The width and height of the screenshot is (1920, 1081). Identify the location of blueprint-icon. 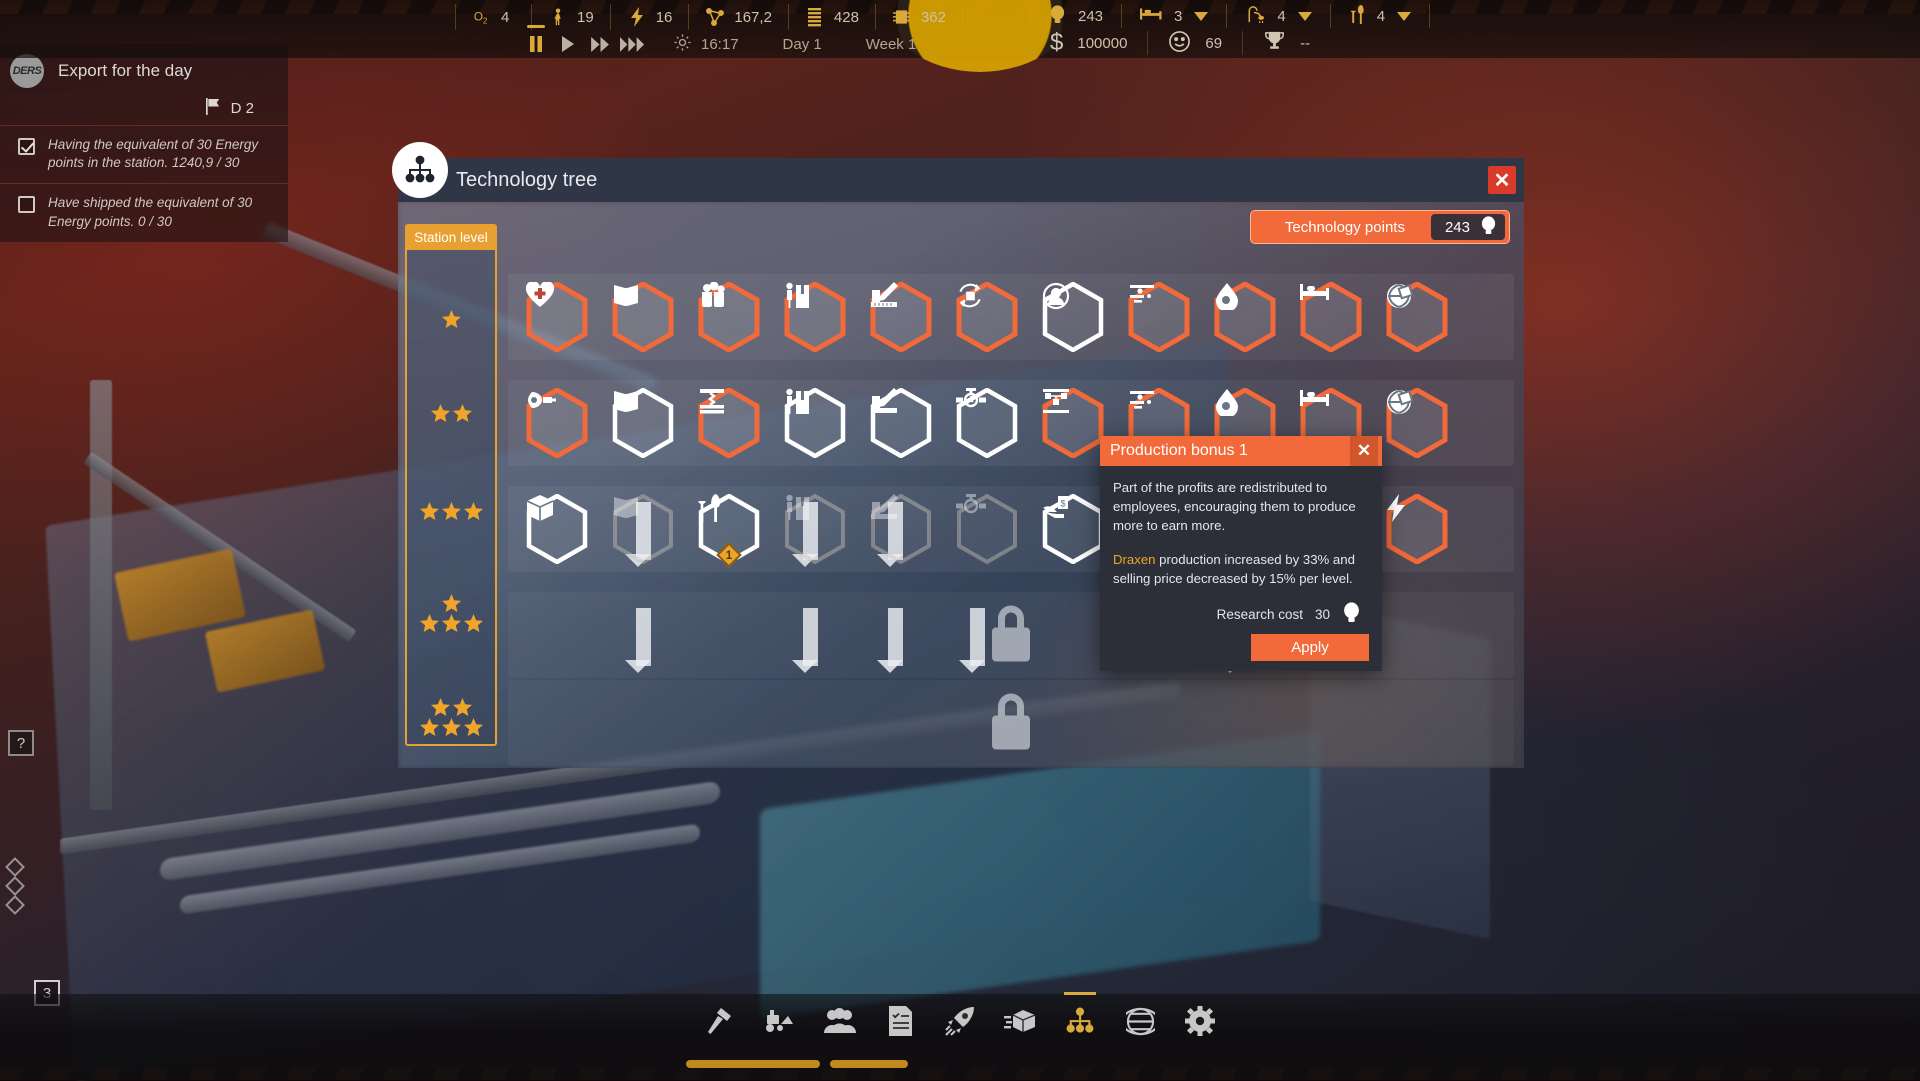
(901, 317).